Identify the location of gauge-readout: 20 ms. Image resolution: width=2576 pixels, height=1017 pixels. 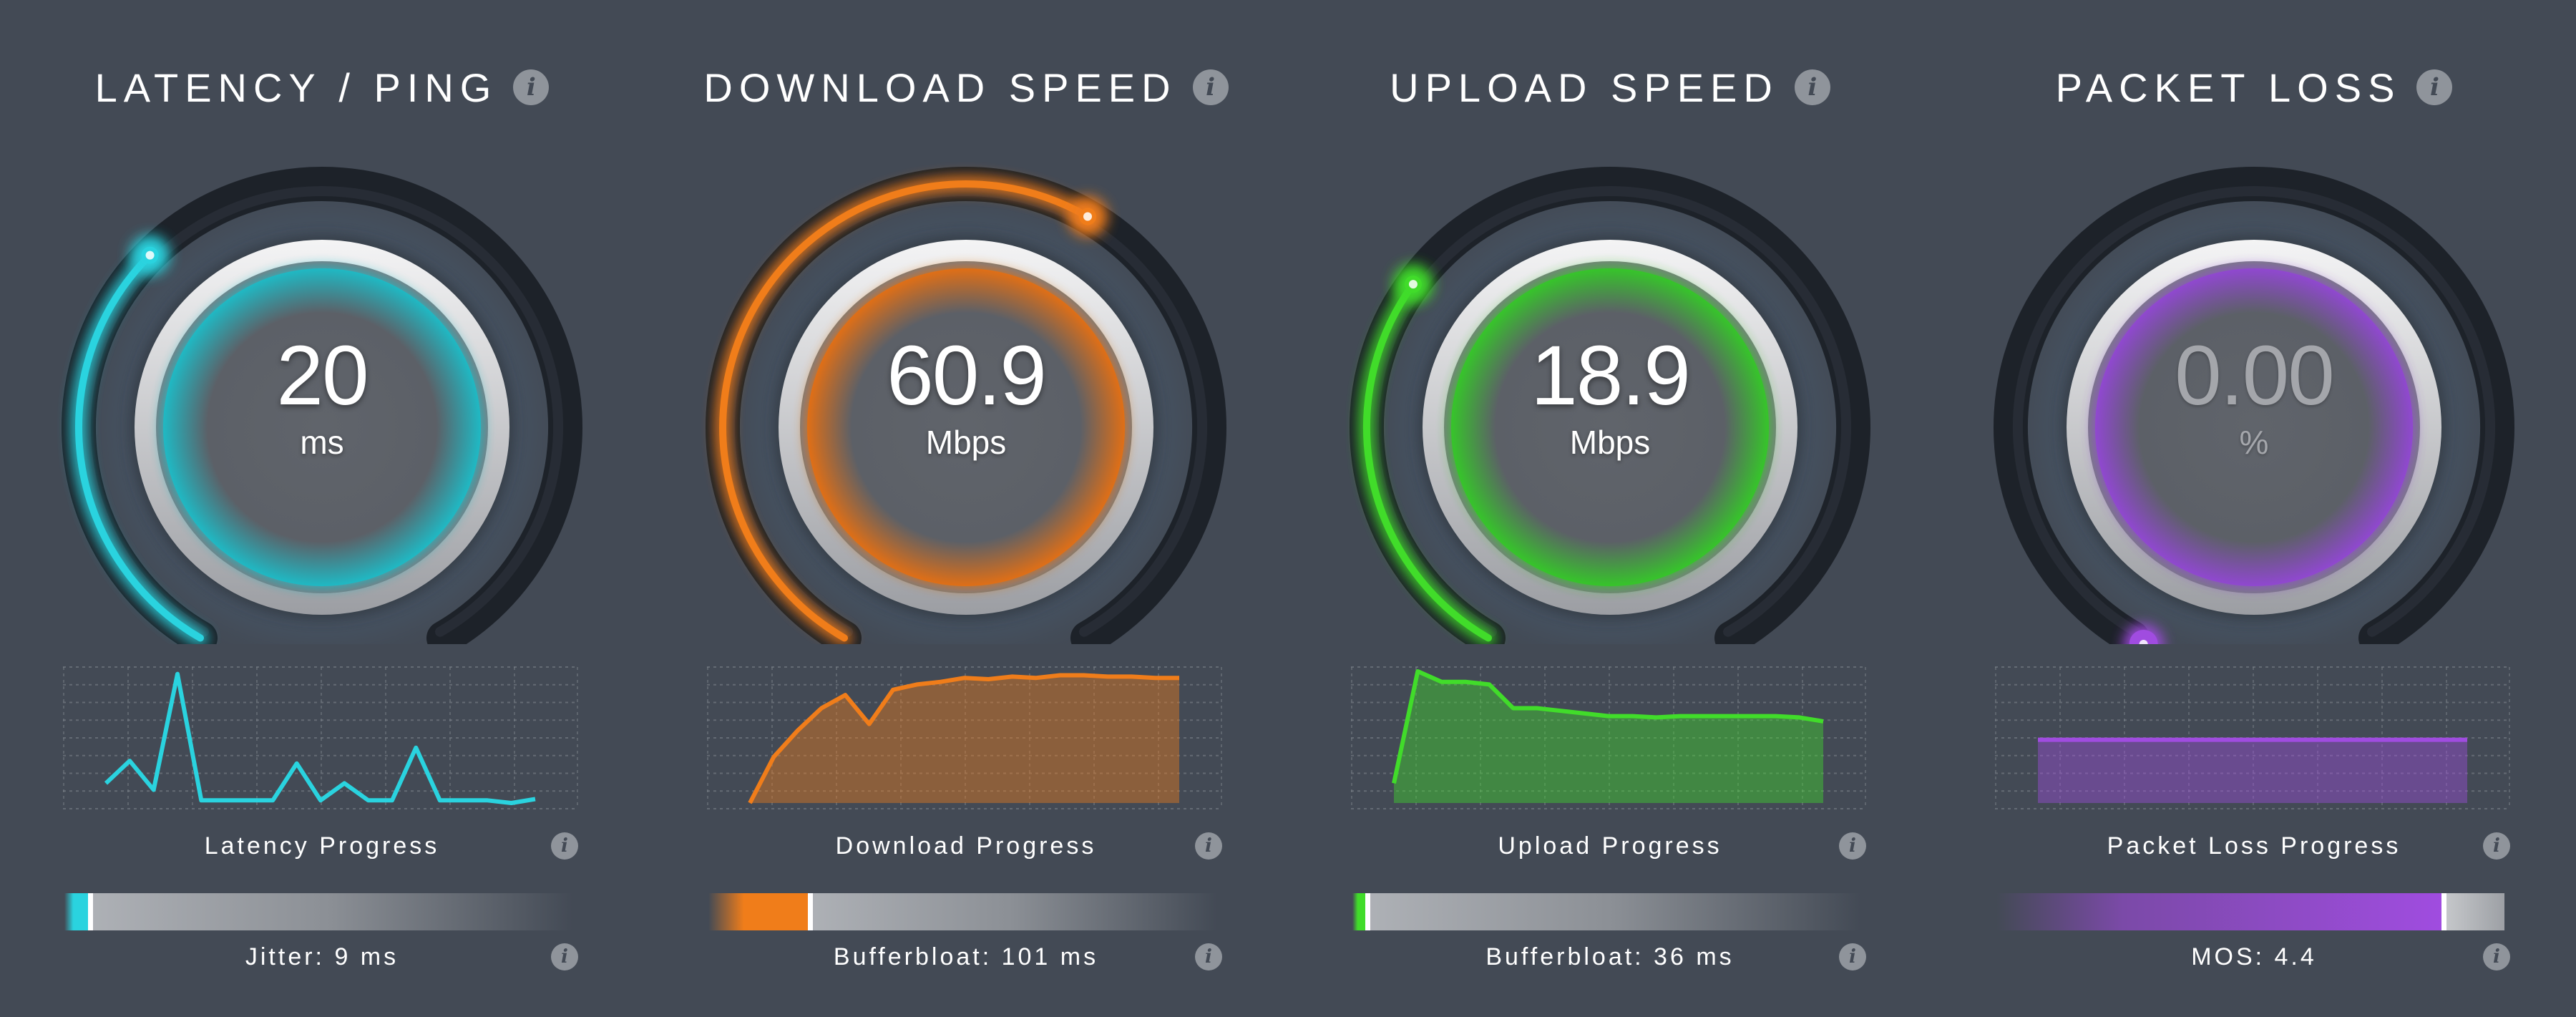
(322, 415).